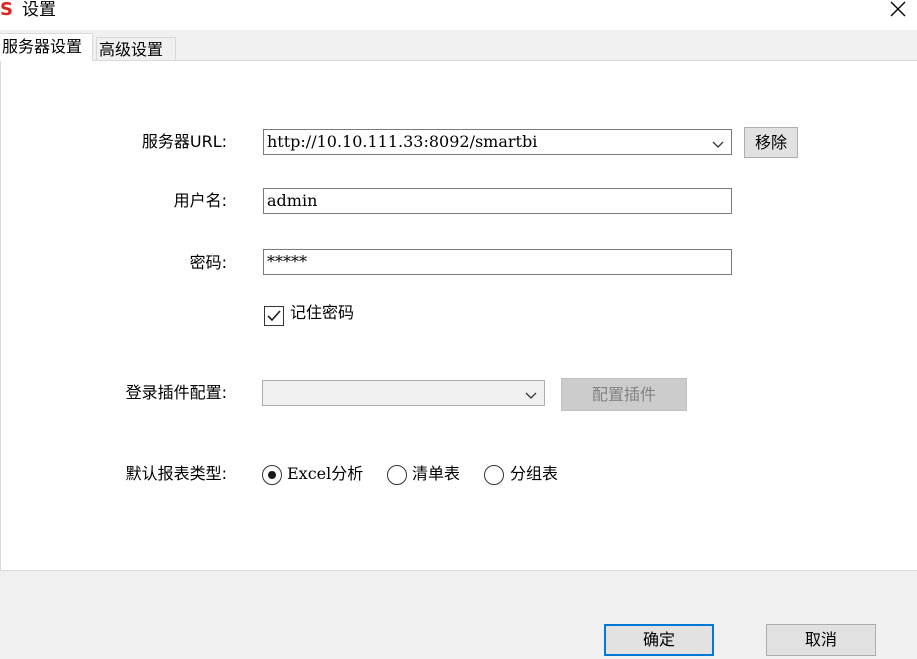 This screenshot has height=659, width=917. What do you see at coordinates (497, 201) in the screenshot?
I see `username-field: admin` at bounding box center [497, 201].